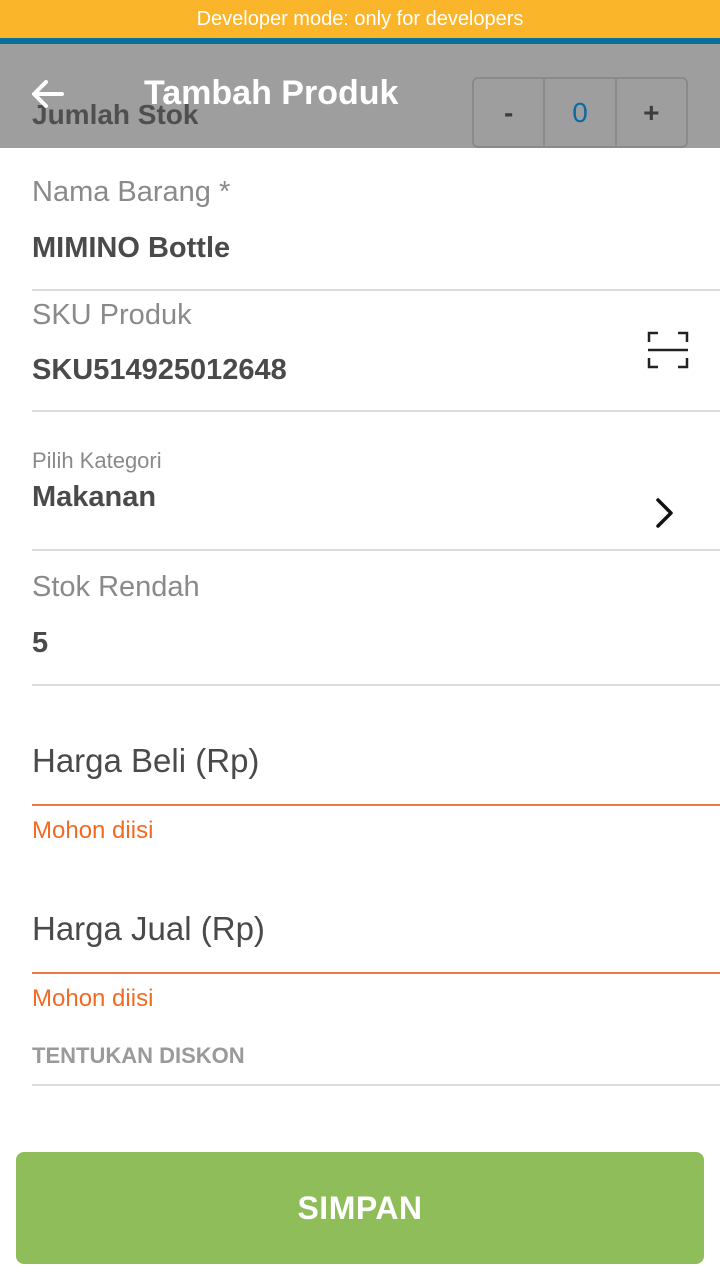 The width and height of the screenshot is (720, 1280). I want to click on increment-button: +, so click(651, 112).